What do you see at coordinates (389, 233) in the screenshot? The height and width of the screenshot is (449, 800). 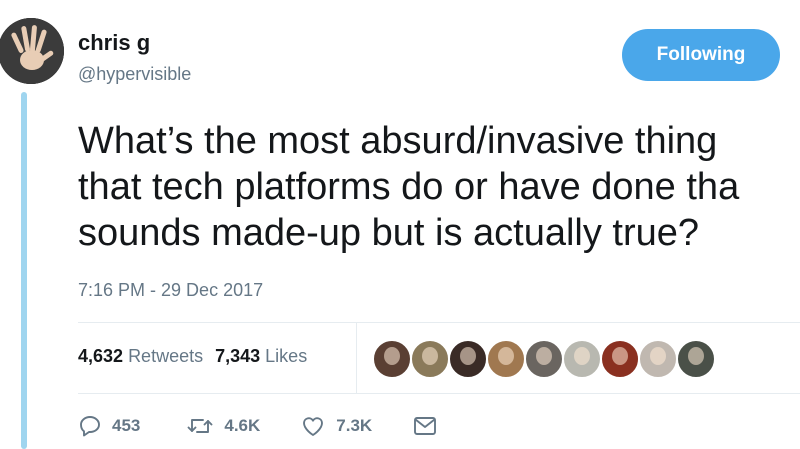 I see `tweet-text-line: sounds made-up but is actually true?` at bounding box center [389, 233].